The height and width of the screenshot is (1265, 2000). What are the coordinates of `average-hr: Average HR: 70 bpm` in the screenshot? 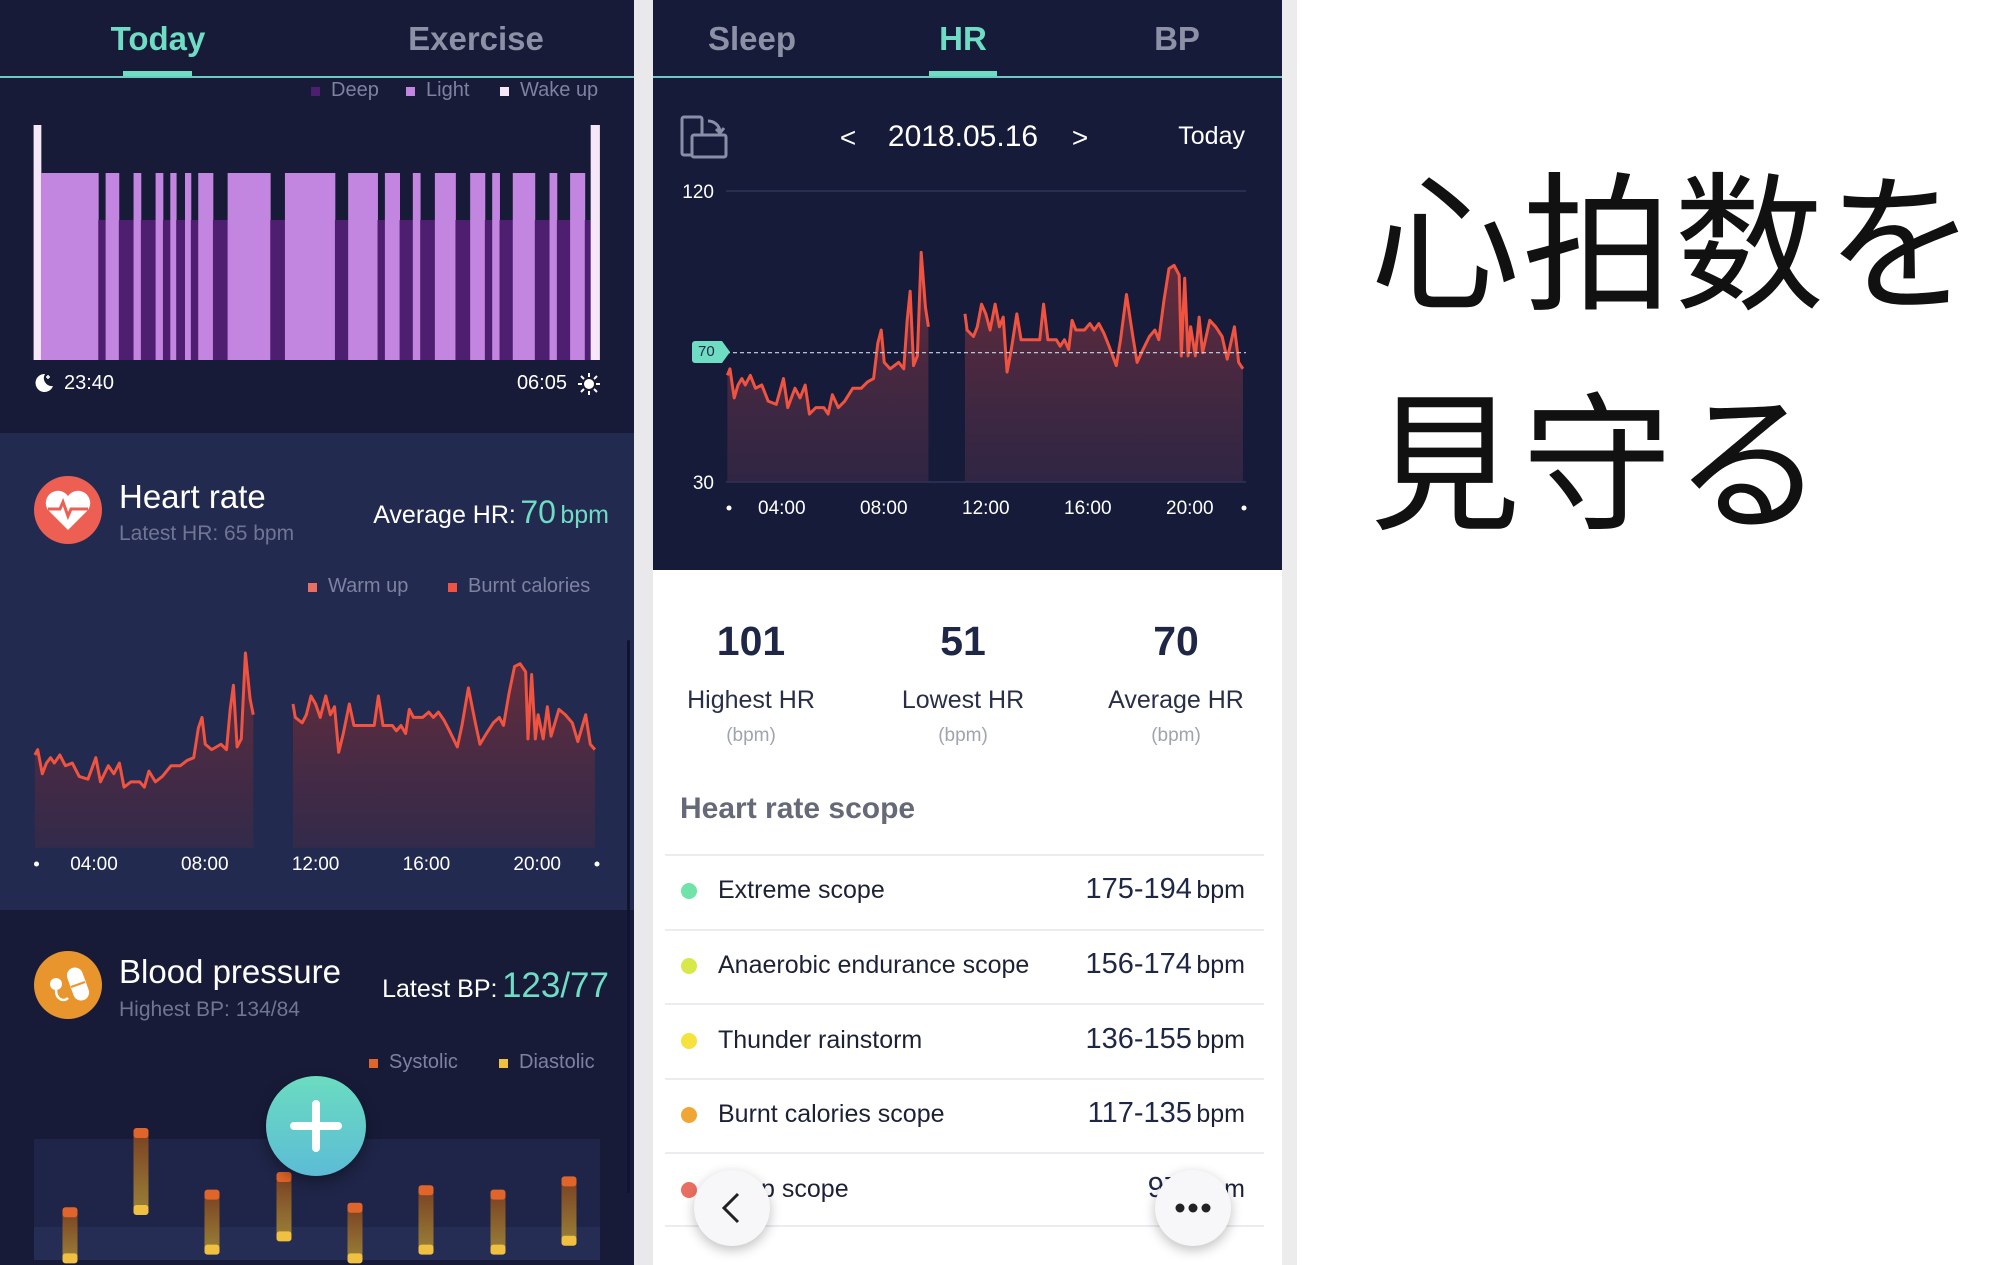 It's located at (491, 512).